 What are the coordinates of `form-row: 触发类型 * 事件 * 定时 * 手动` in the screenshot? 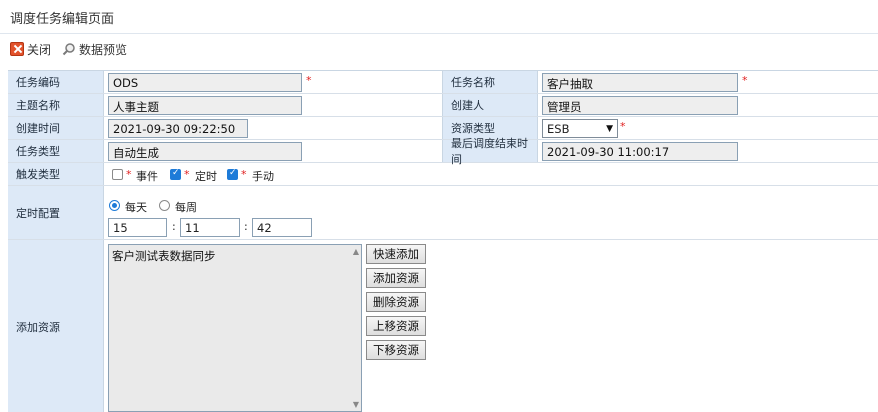 It's located at (443, 174).